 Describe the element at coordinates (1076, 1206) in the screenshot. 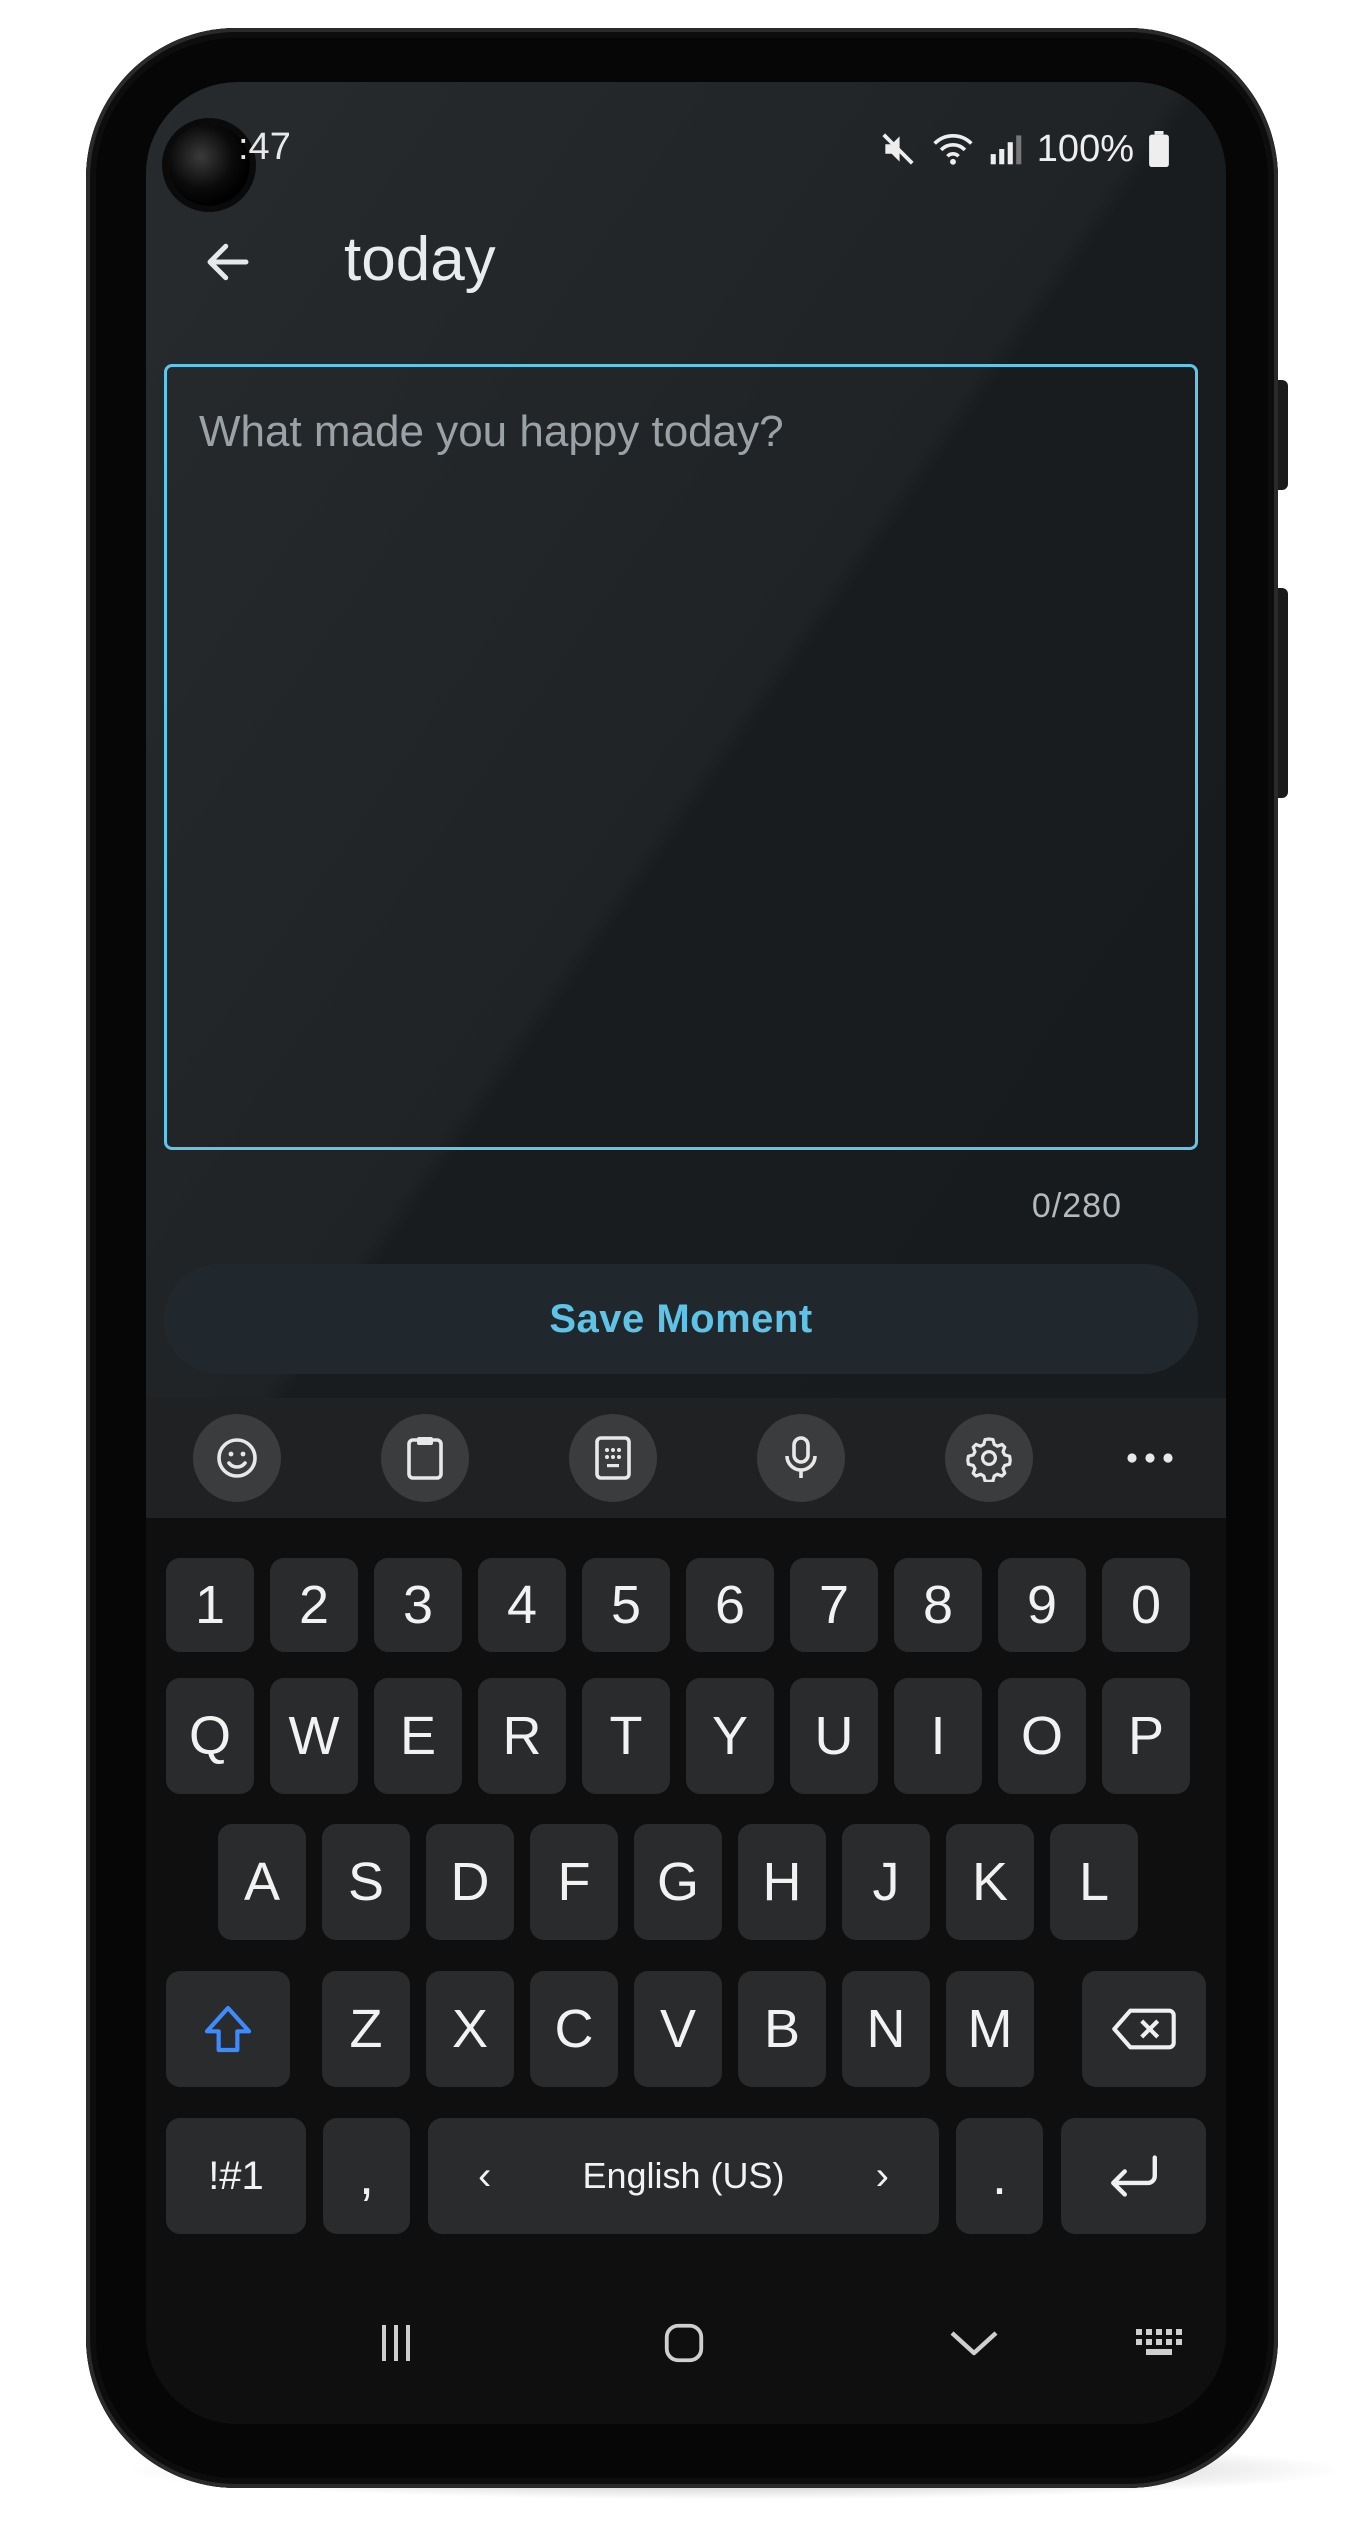

I see `character-counter: 0/280` at that location.